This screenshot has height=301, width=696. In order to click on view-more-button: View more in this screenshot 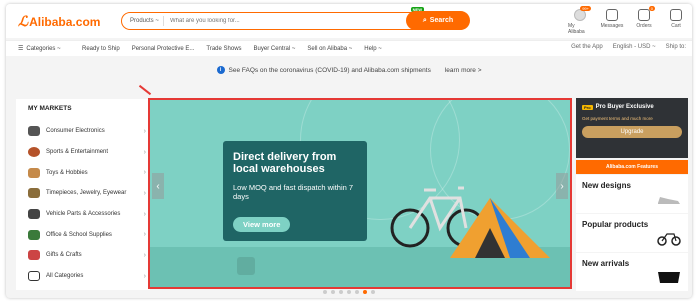, I will do `click(262, 224)`.